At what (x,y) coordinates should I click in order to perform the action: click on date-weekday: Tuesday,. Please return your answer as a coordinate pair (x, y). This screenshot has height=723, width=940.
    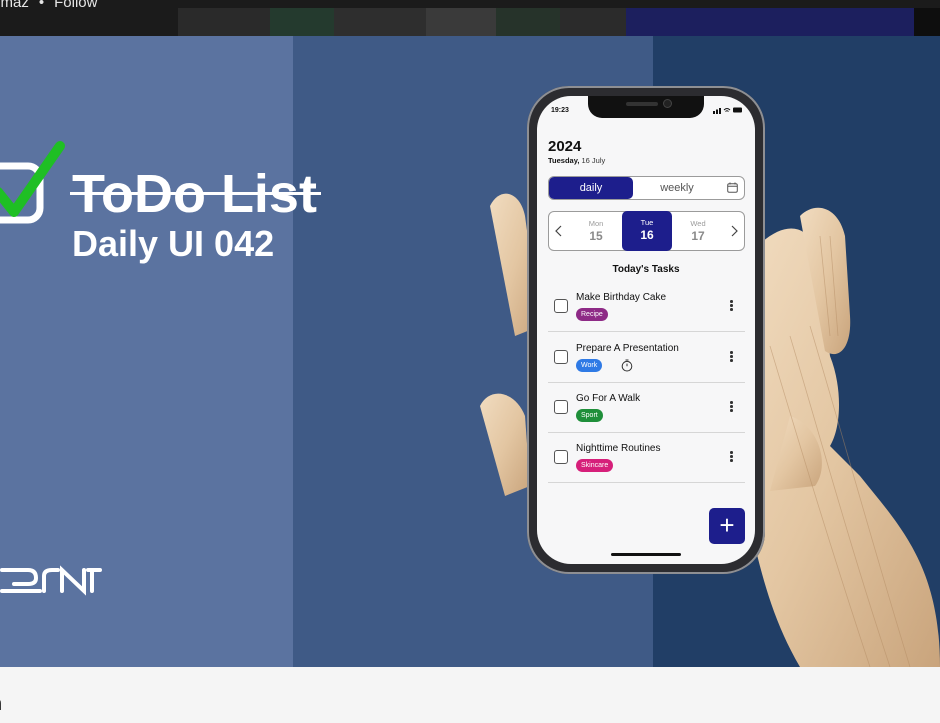
    Looking at the image, I should click on (564, 160).